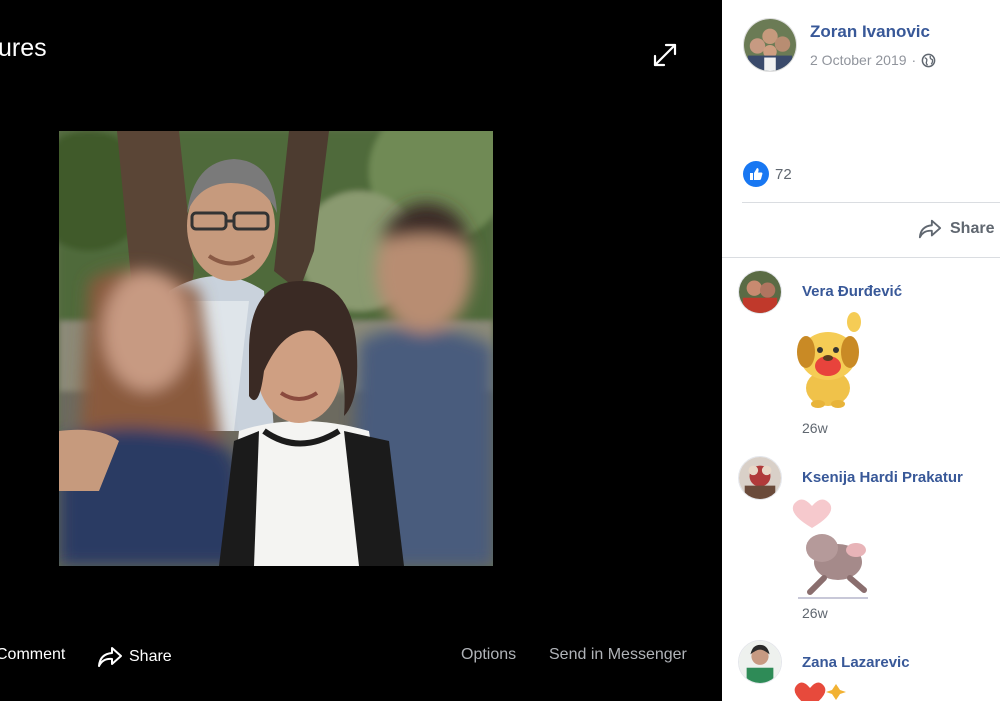 Image resolution: width=1000 pixels, height=701 pixels. I want to click on dog-heart-sticker, so click(830, 549).